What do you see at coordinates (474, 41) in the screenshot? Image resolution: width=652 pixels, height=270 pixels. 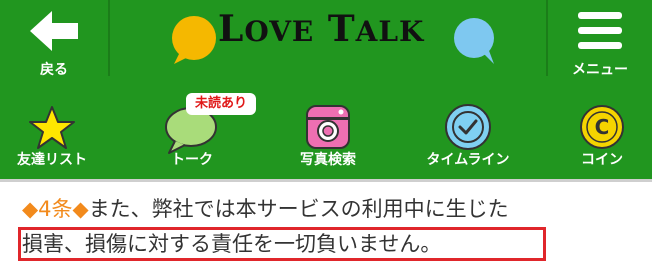 I see `blue-bubble-icon` at bounding box center [474, 41].